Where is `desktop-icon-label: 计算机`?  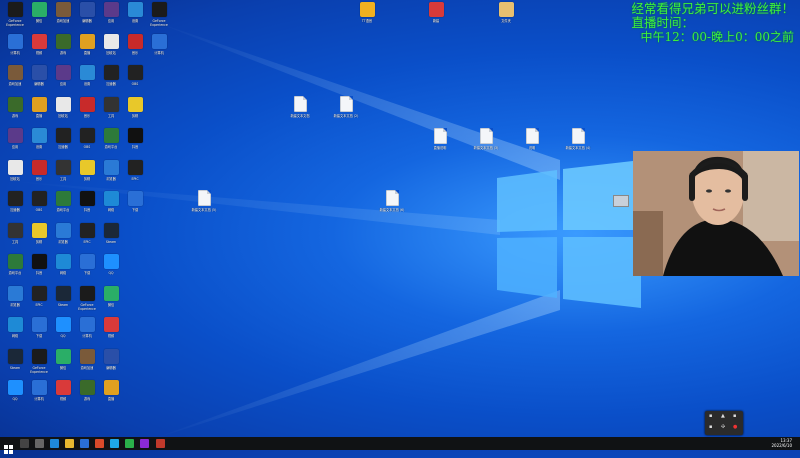 desktop-icon-label: 计算机 is located at coordinates (159, 52).